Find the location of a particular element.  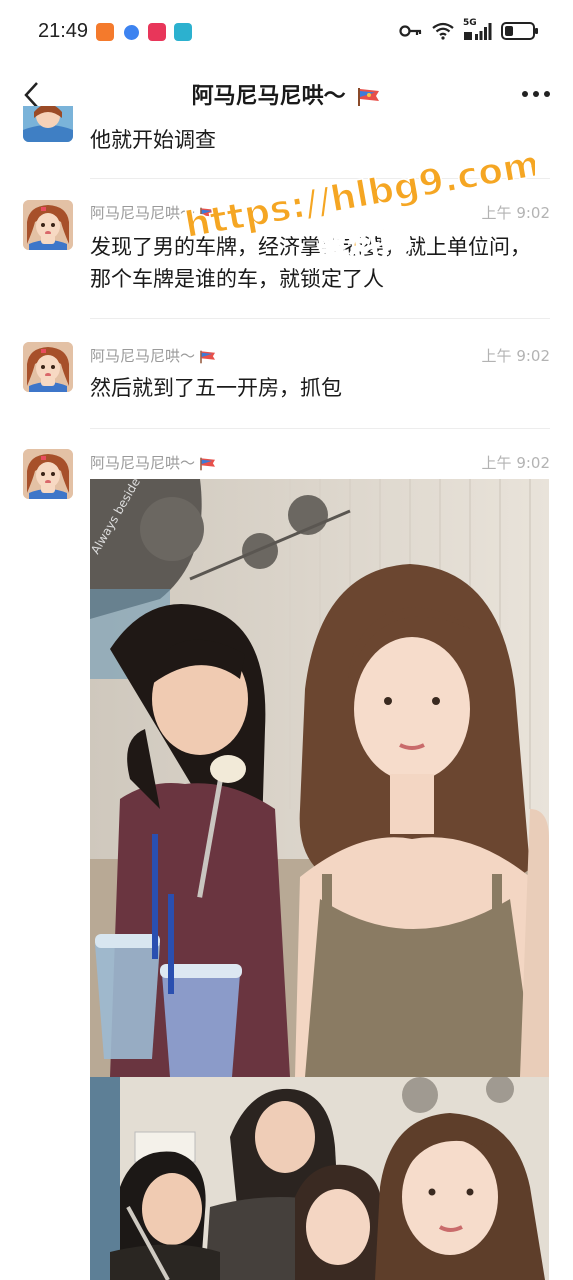

status-bar: 21:49 5G is located at coordinates (286, 33).